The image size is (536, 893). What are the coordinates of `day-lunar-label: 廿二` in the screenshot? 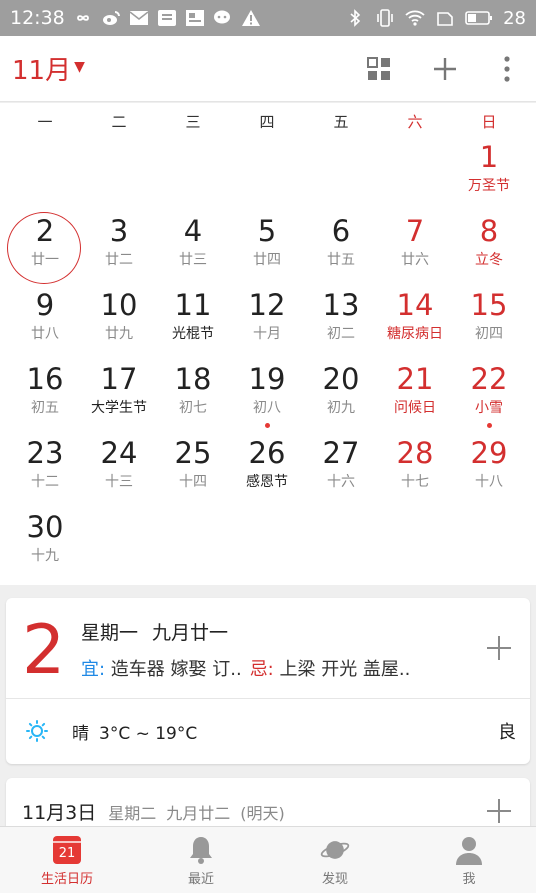 It's located at (119, 260).